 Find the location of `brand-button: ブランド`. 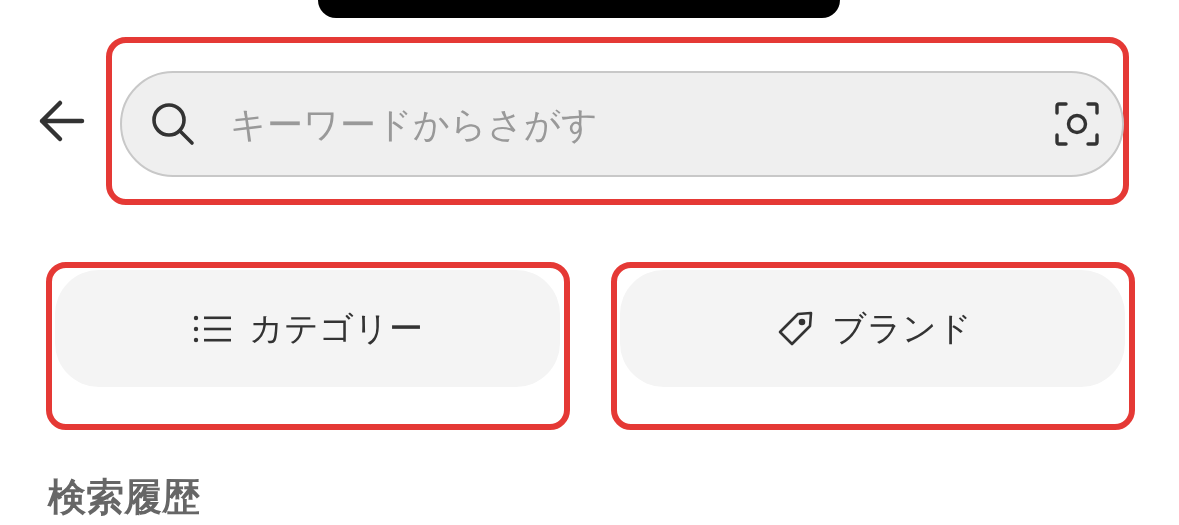

brand-button: ブランド is located at coordinates (872, 328).